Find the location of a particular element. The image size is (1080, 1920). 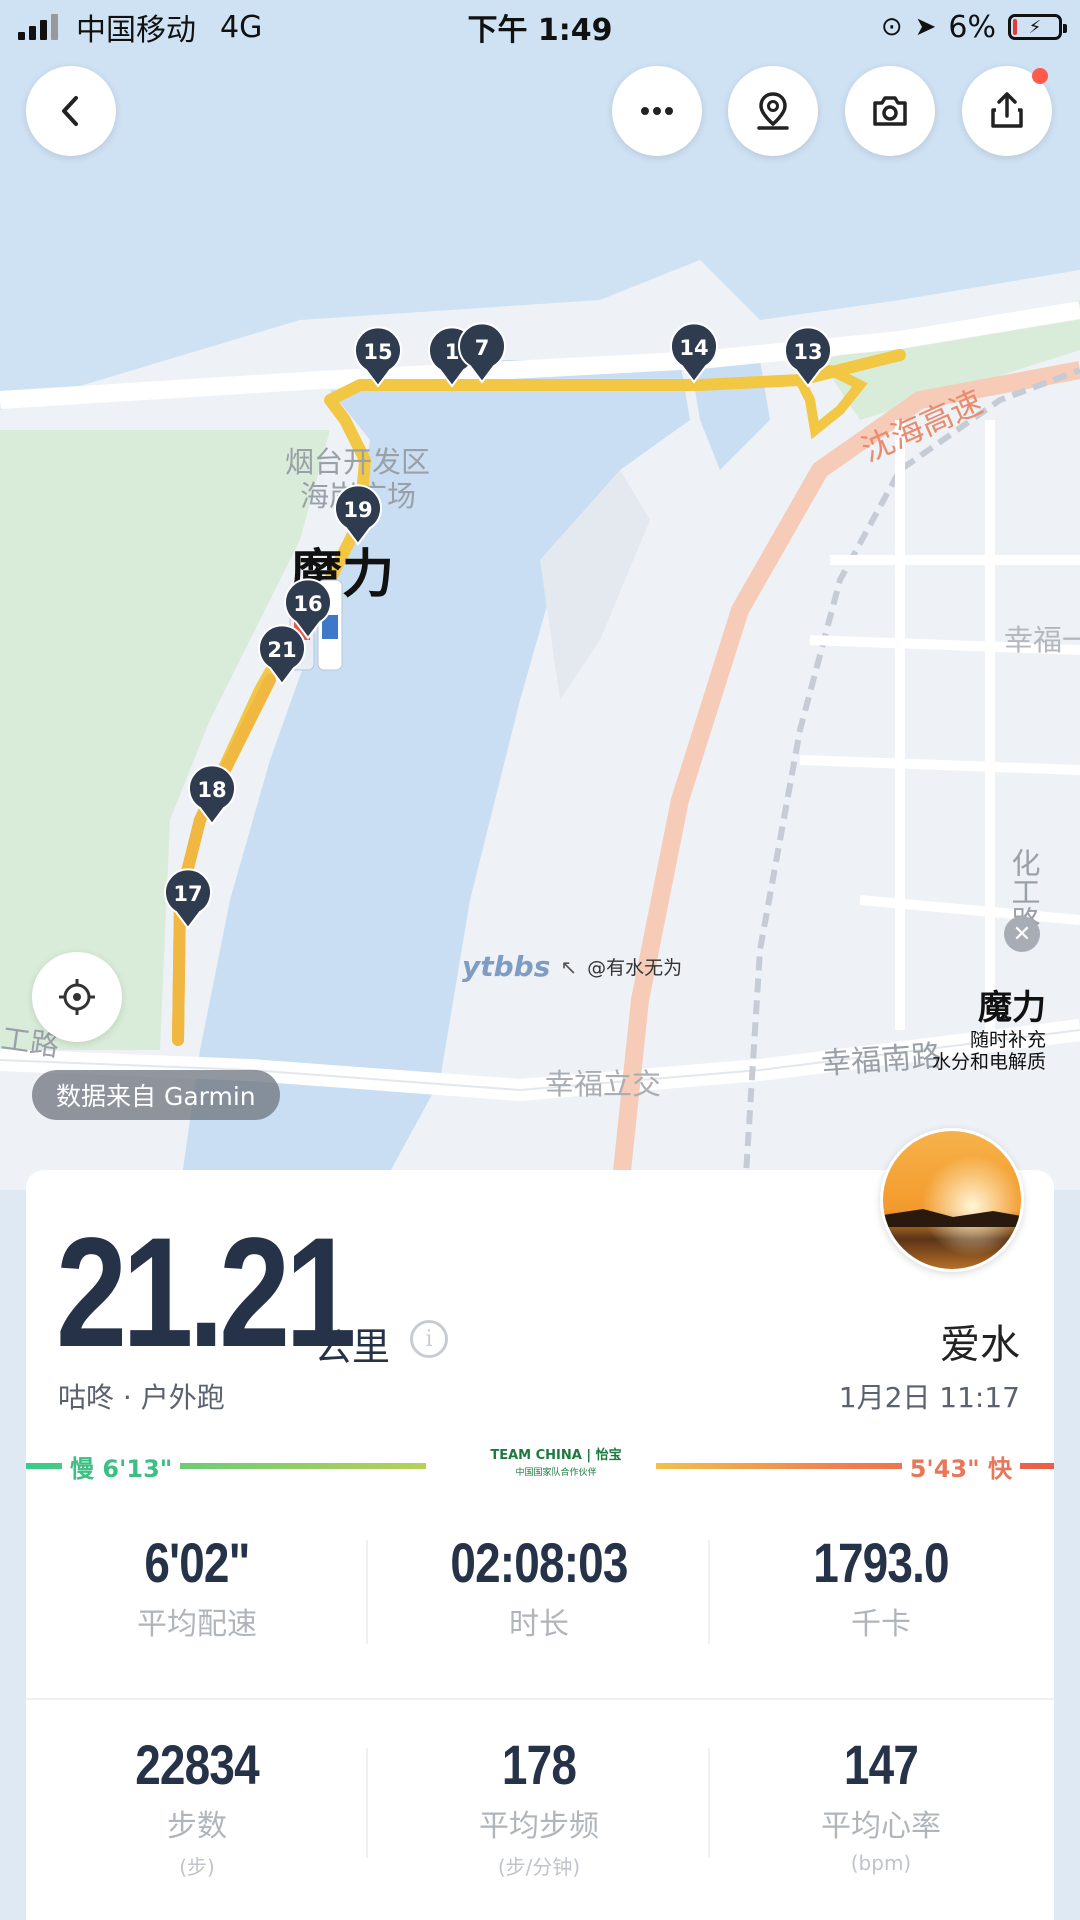

more-dots-icon is located at coordinates (657, 111).